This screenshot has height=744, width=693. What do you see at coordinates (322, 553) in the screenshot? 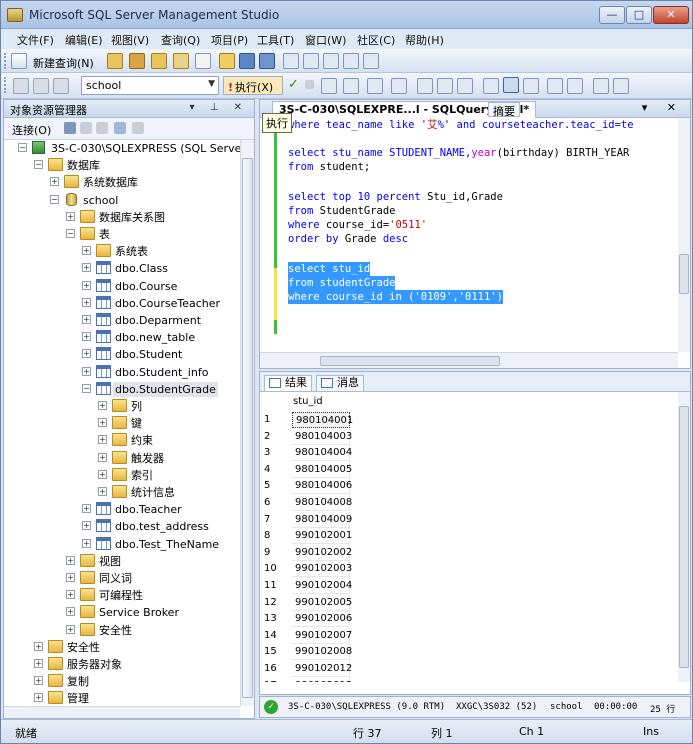
I see `table-cell: 990102002` at bounding box center [322, 553].